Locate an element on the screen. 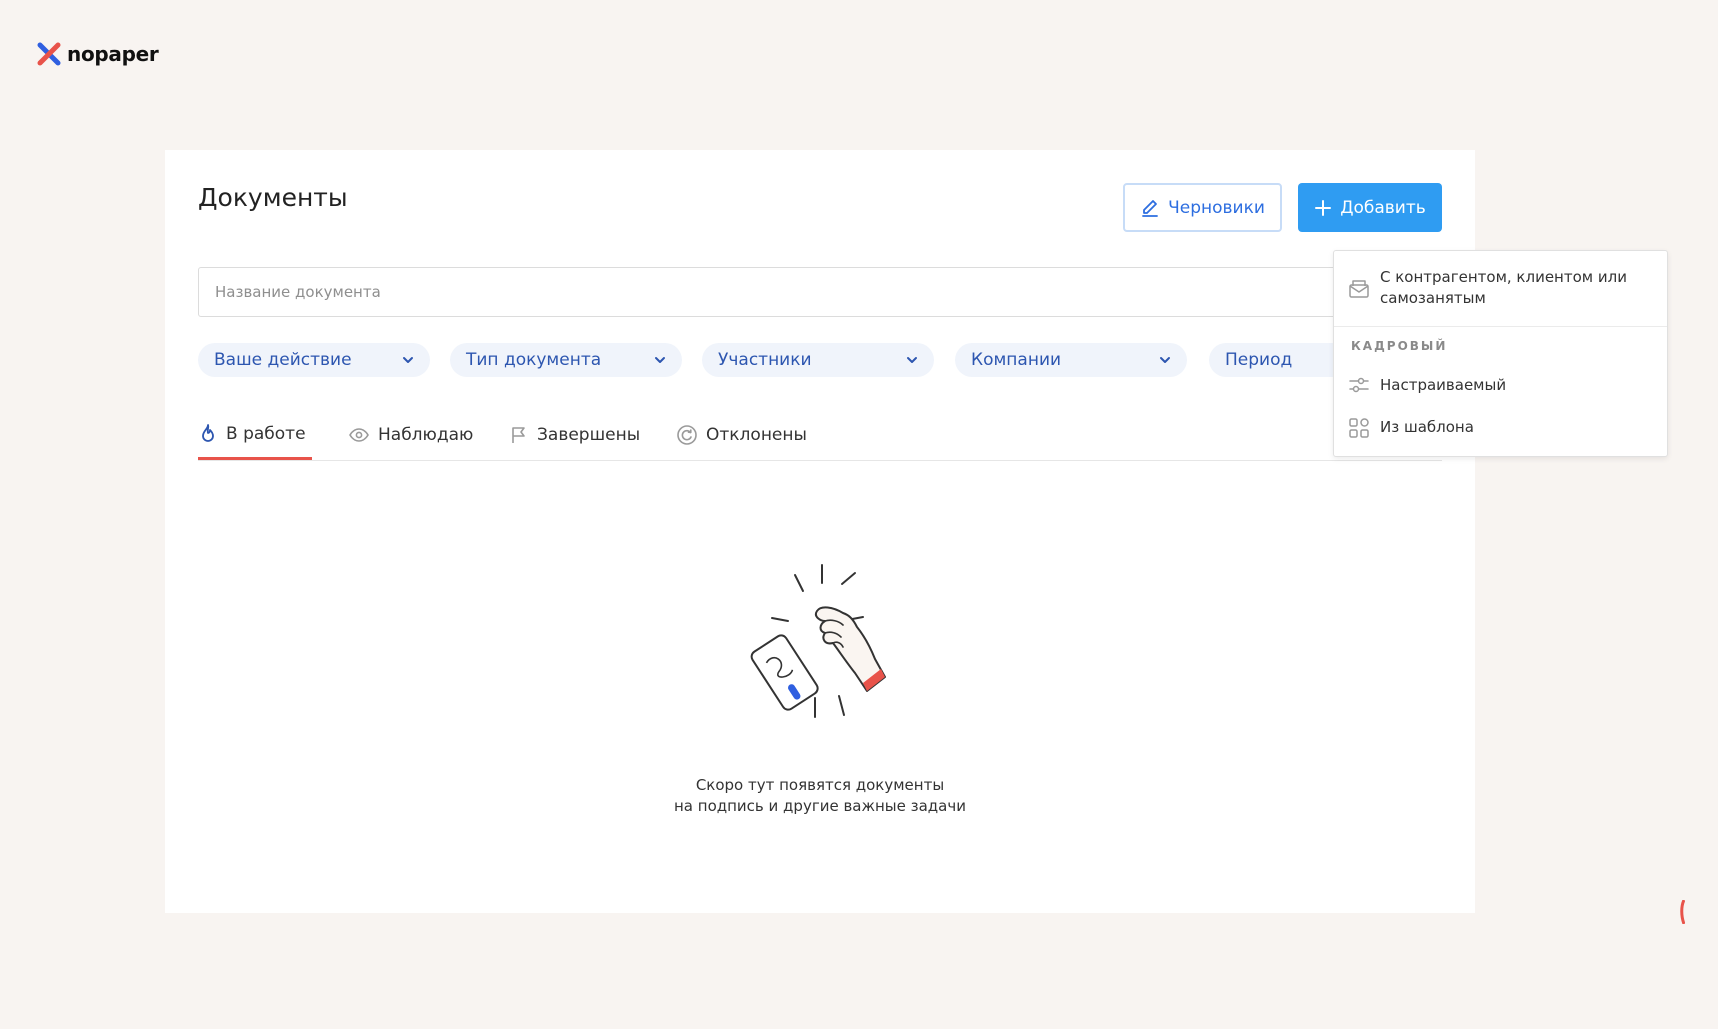 The image size is (1718, 1029). logo-x-icon is located at coordinates (49, 54).